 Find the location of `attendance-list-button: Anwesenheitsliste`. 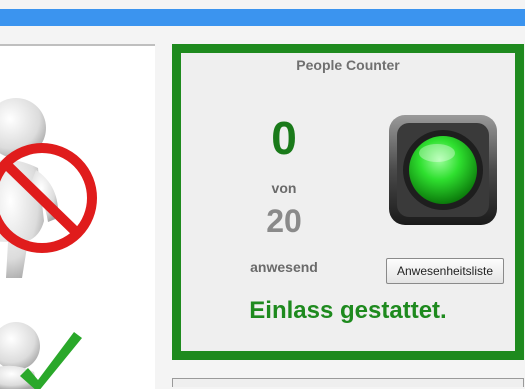

attendance-list-button: Anwesenheitsliste is located at coordinates (445, 271).